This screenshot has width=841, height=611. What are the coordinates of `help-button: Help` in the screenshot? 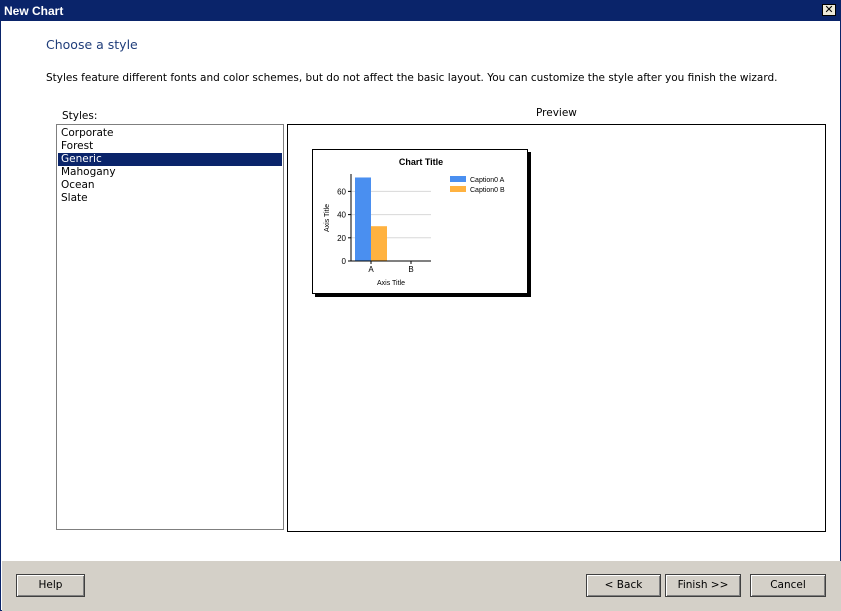 It's located at (50, 585).